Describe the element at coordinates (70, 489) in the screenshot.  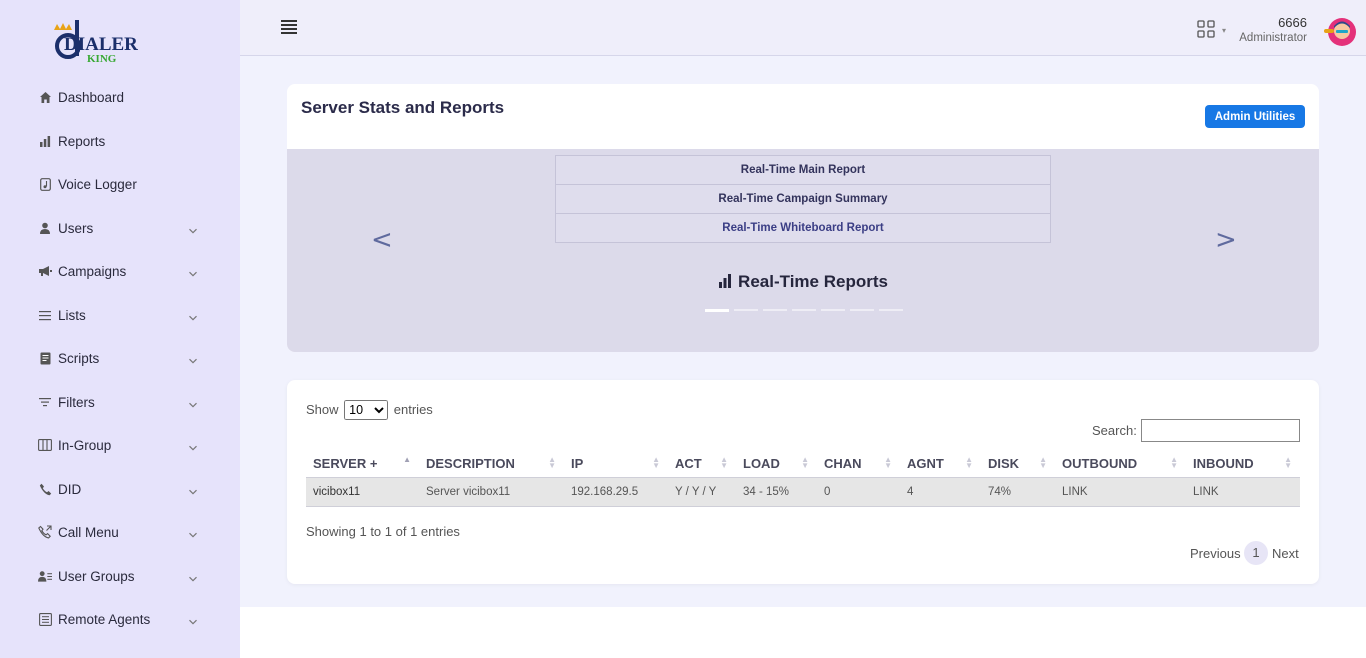
I see `sidebar-item-label: DID` at that location.